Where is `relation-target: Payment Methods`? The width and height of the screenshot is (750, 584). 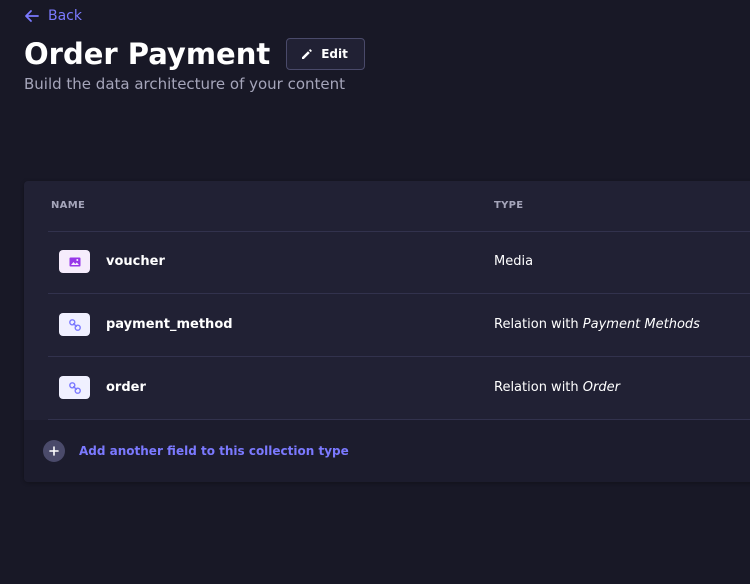
relation-target: Payment Methods is located at coordinates (641, 324).